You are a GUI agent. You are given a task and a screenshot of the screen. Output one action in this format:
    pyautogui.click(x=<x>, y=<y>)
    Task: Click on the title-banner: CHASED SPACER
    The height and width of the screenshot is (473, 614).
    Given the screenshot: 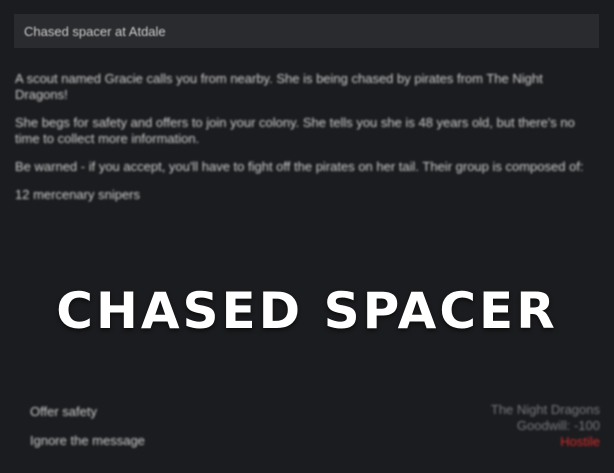 What is the action you would take?
    pyautogui.click(x=307, y=311)
    